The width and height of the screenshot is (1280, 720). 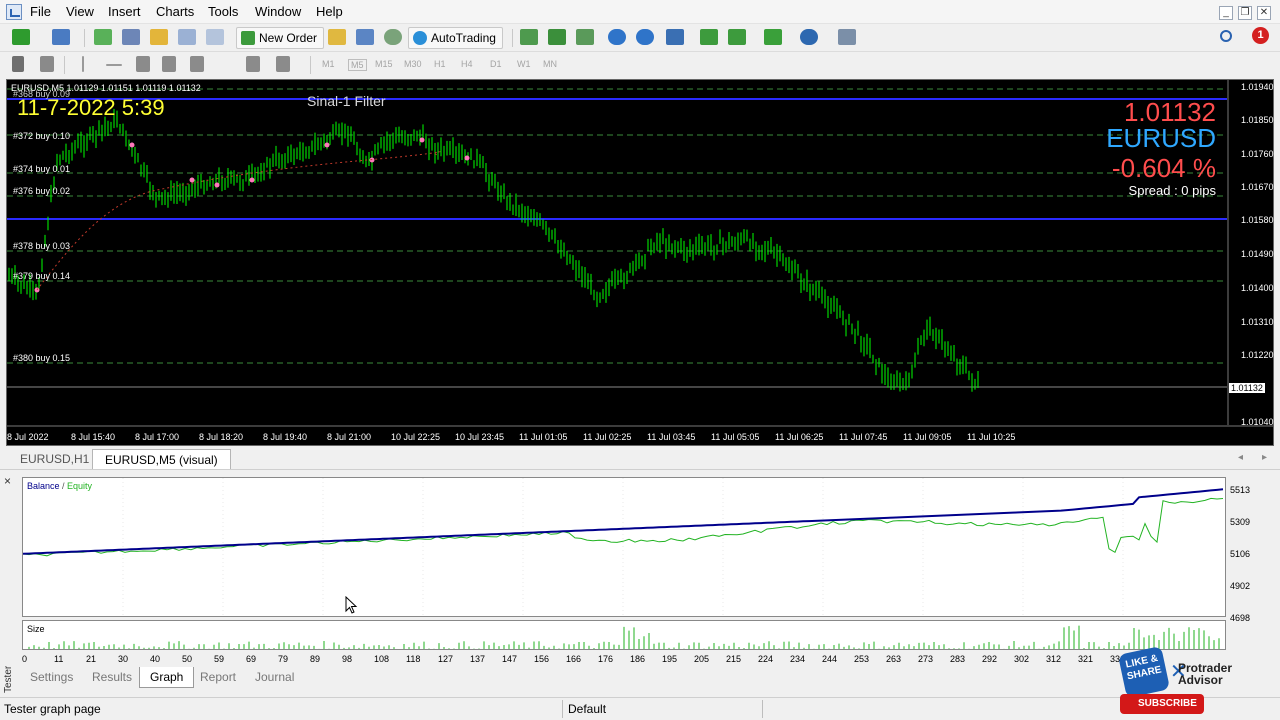 What do you see at coordinates (510, 659) in the screenshot?
I see `x-axis-label: 147` at bounding box center [510, 659].